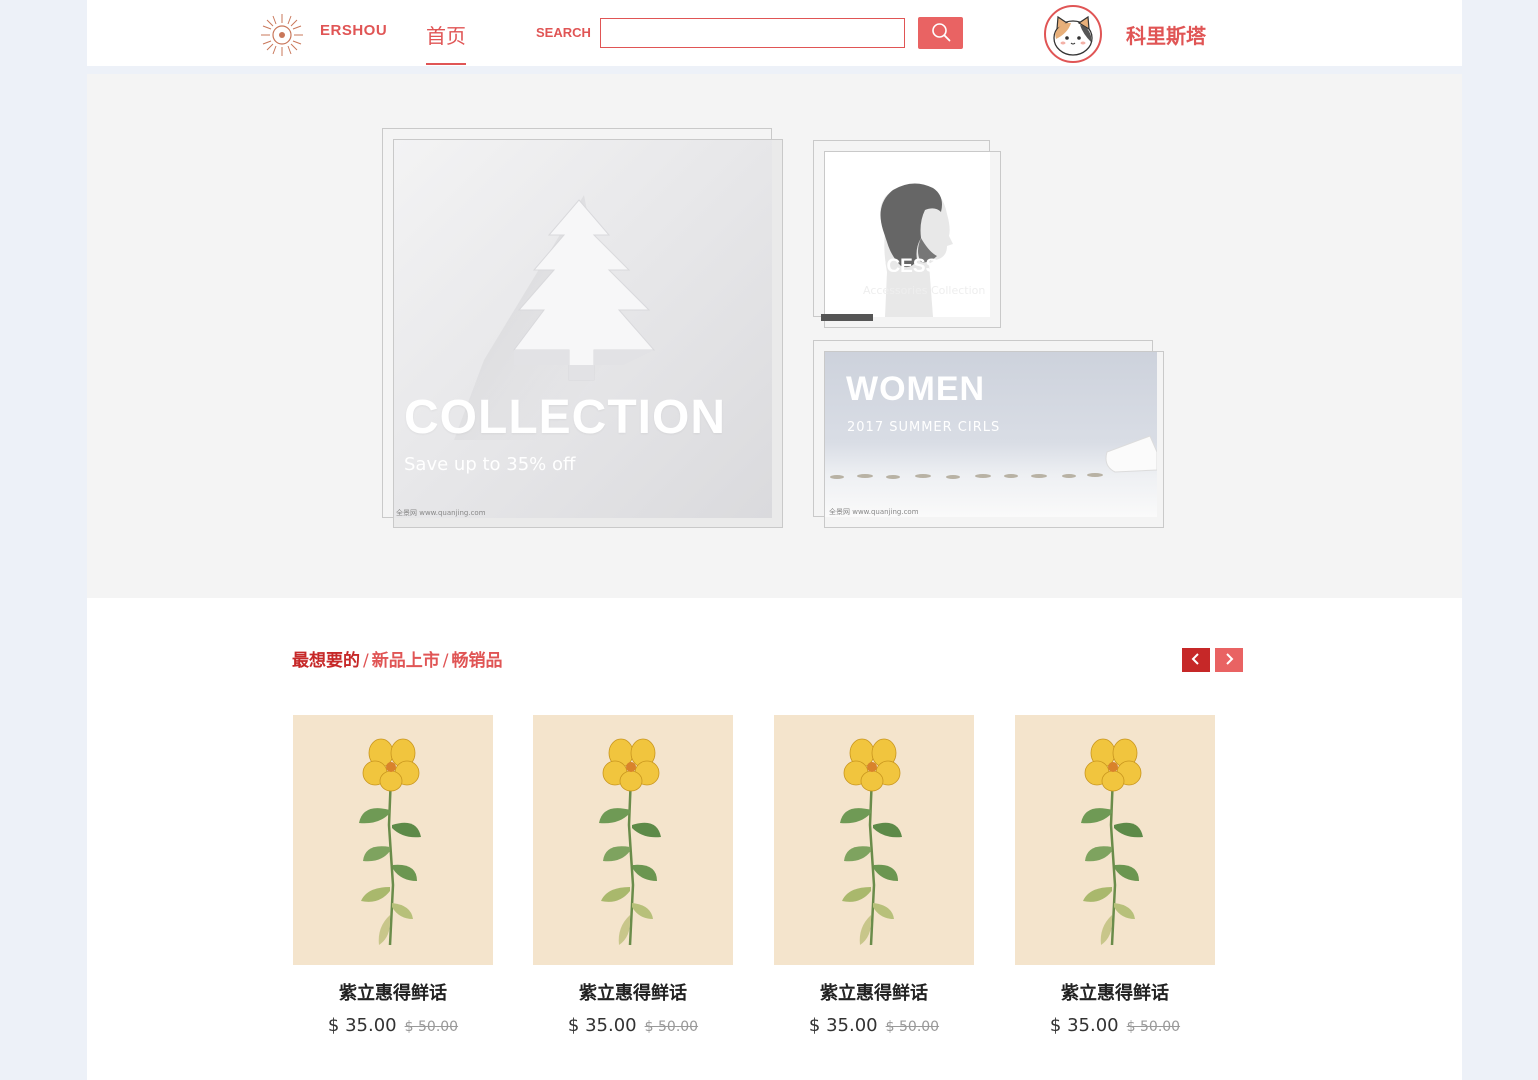 The image size is (1538, 1080). I want to click on top-header: ERSHOU 首页 SEARCH 科里斯塔, so click(774, 33).